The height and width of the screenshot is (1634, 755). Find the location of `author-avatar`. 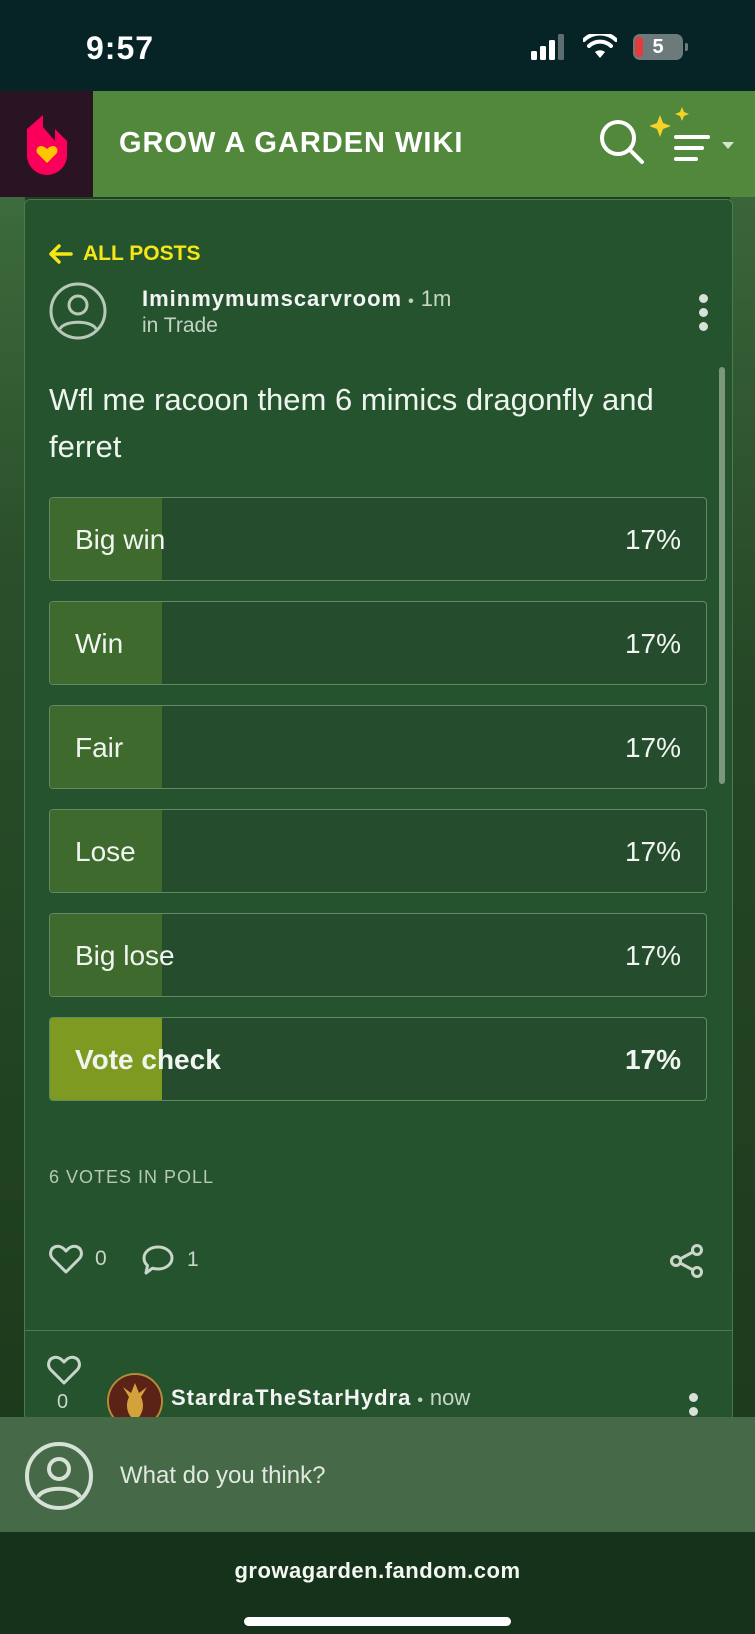

author-avatar is located at coordinates (78, 311).